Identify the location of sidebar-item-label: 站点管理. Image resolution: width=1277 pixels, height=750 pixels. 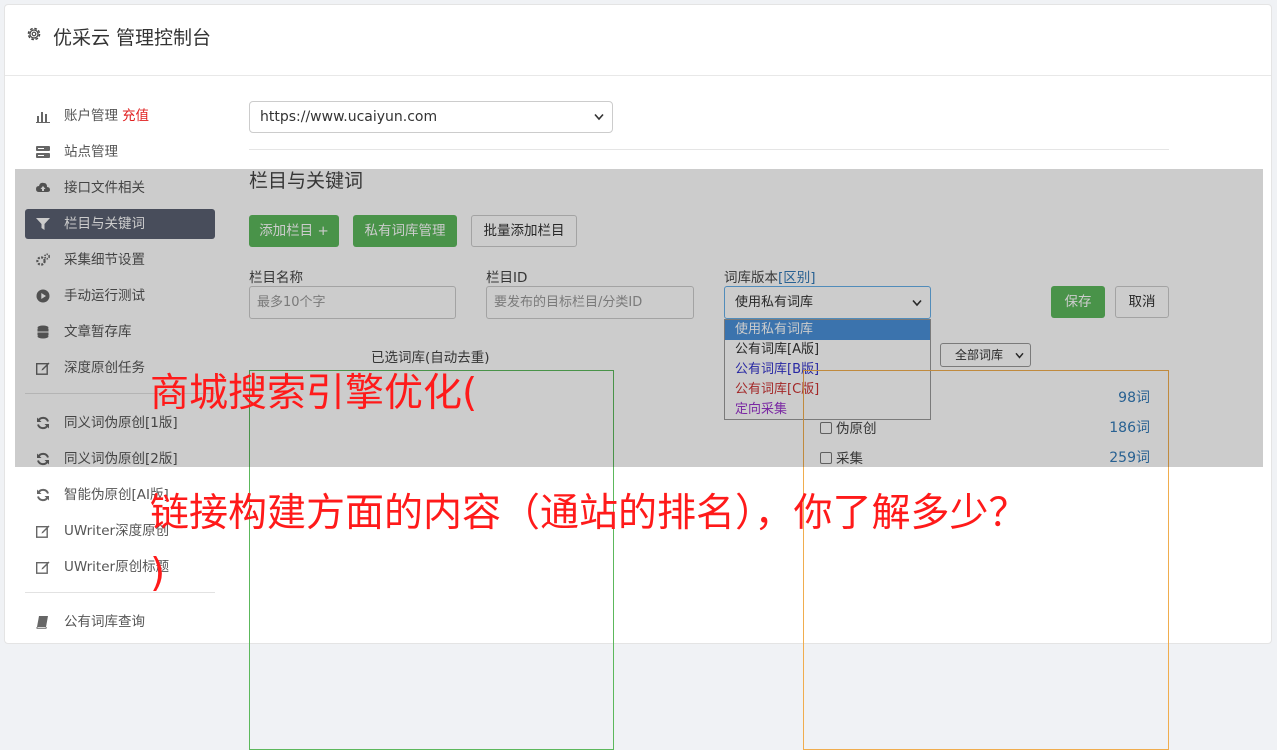
(91, 152).